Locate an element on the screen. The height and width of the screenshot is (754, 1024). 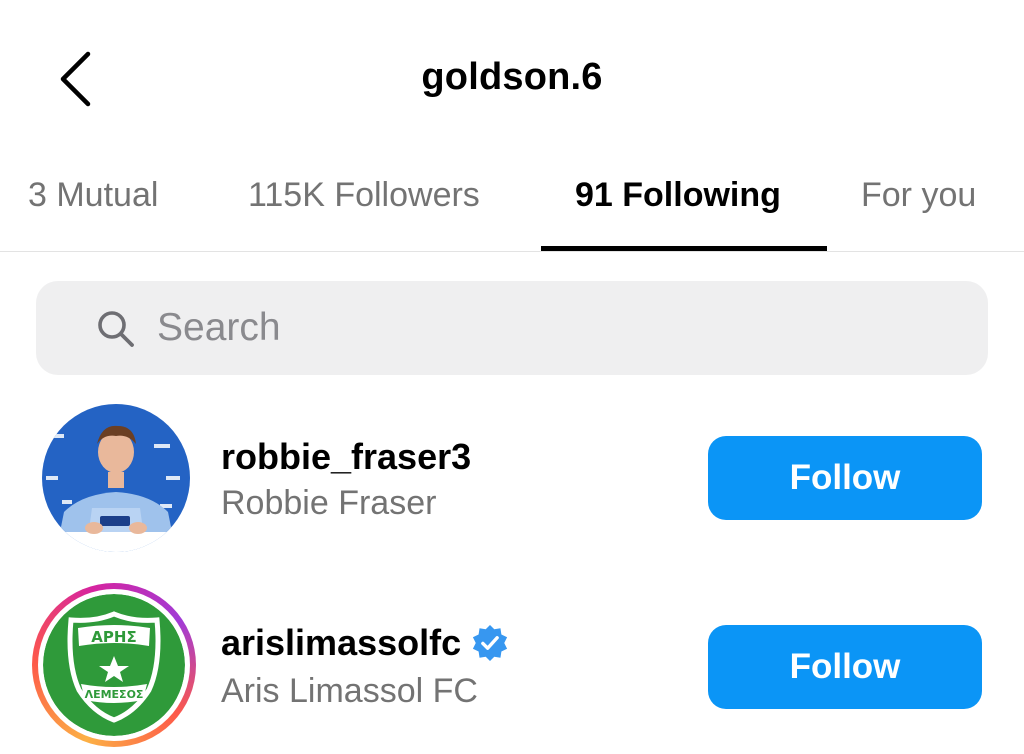
logo-text-top: ΑΡΗΣ is located at coordinates (113, 637).